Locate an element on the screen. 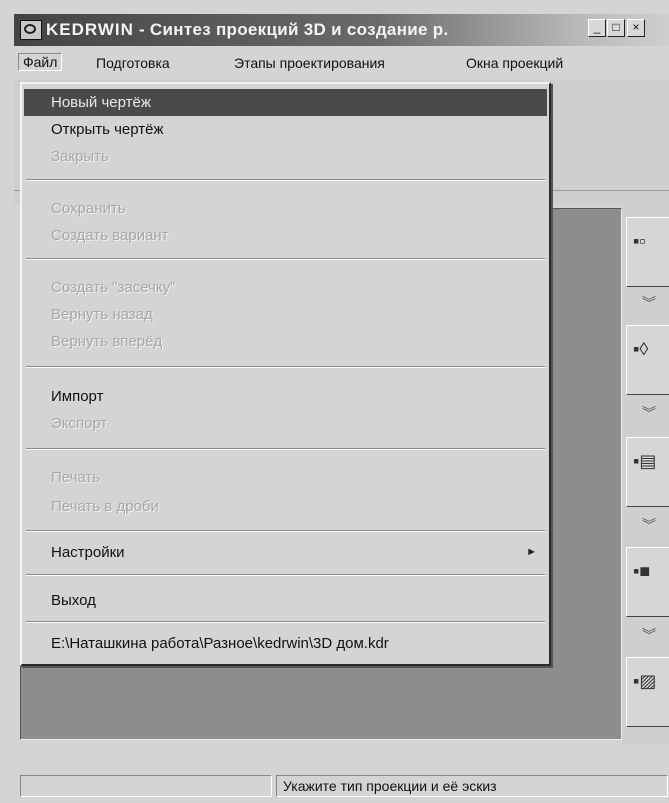 The width and height of the screenshot is (669, 803). menu-file: Файл is located at coordinates (40, 62).